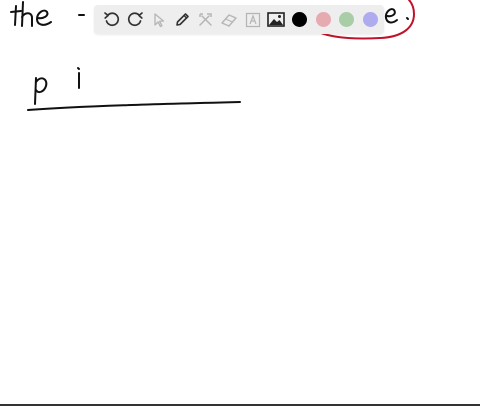  I want to click on text-button, so click(253, 20).